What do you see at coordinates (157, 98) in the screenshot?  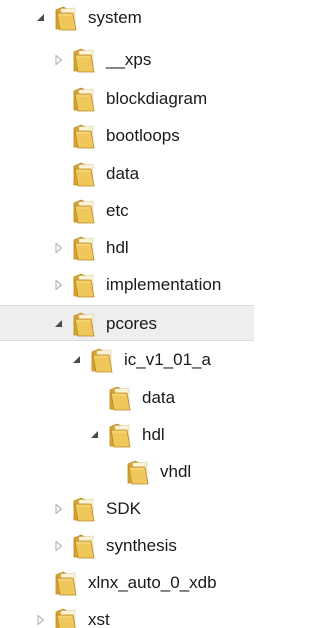 I see `tree-item-label: blockdiagram` at bounding box center [157, 98].